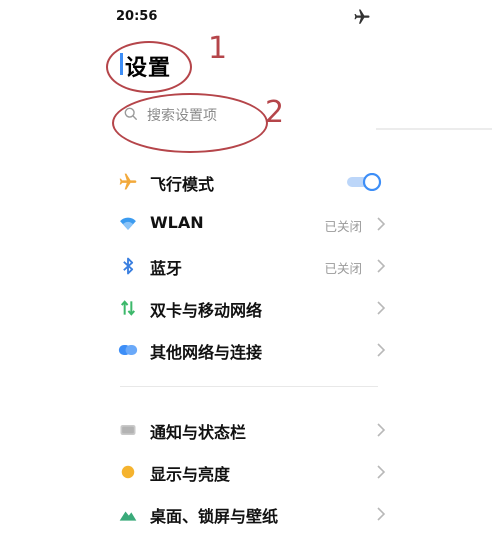  I want to click on settings-item-display: 显示与亮度, so click(250, 472).